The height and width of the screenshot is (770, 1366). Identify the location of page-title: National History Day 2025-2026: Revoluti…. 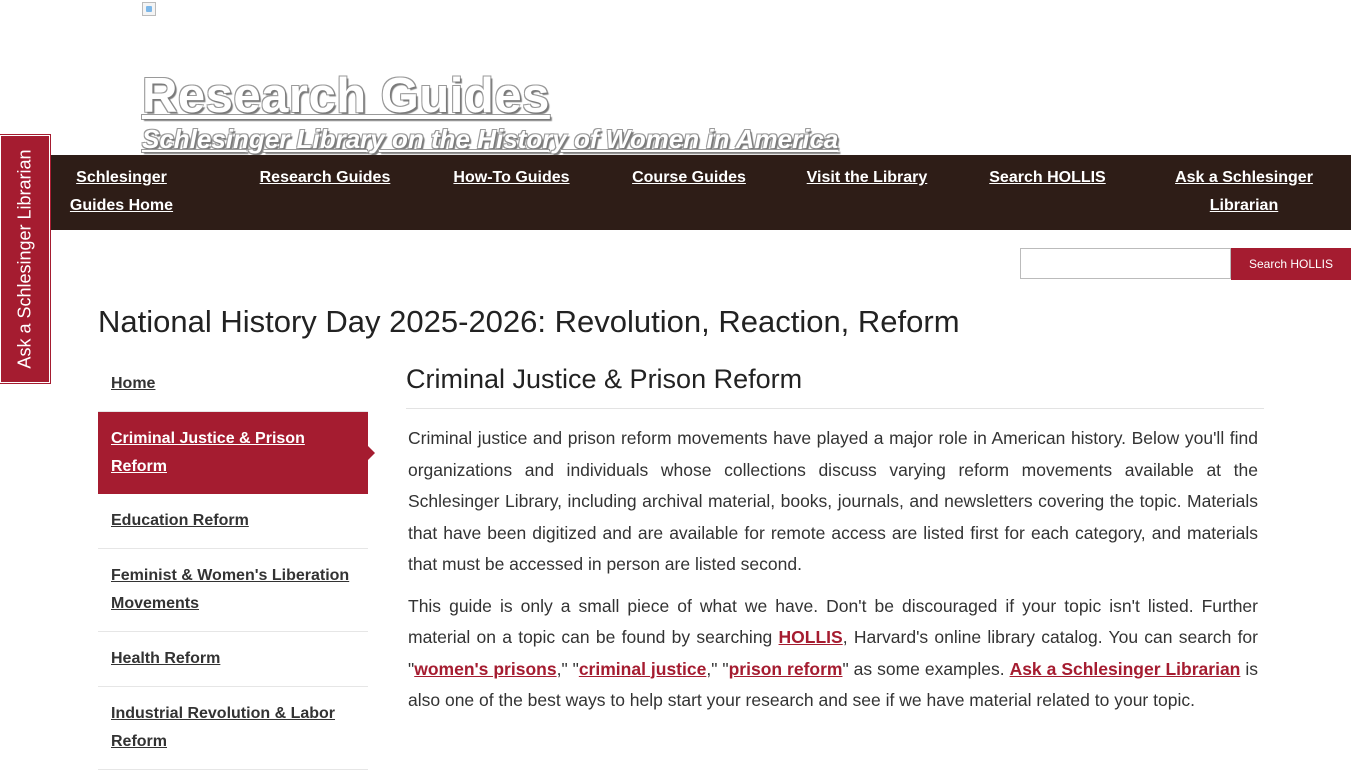
(529, 321).